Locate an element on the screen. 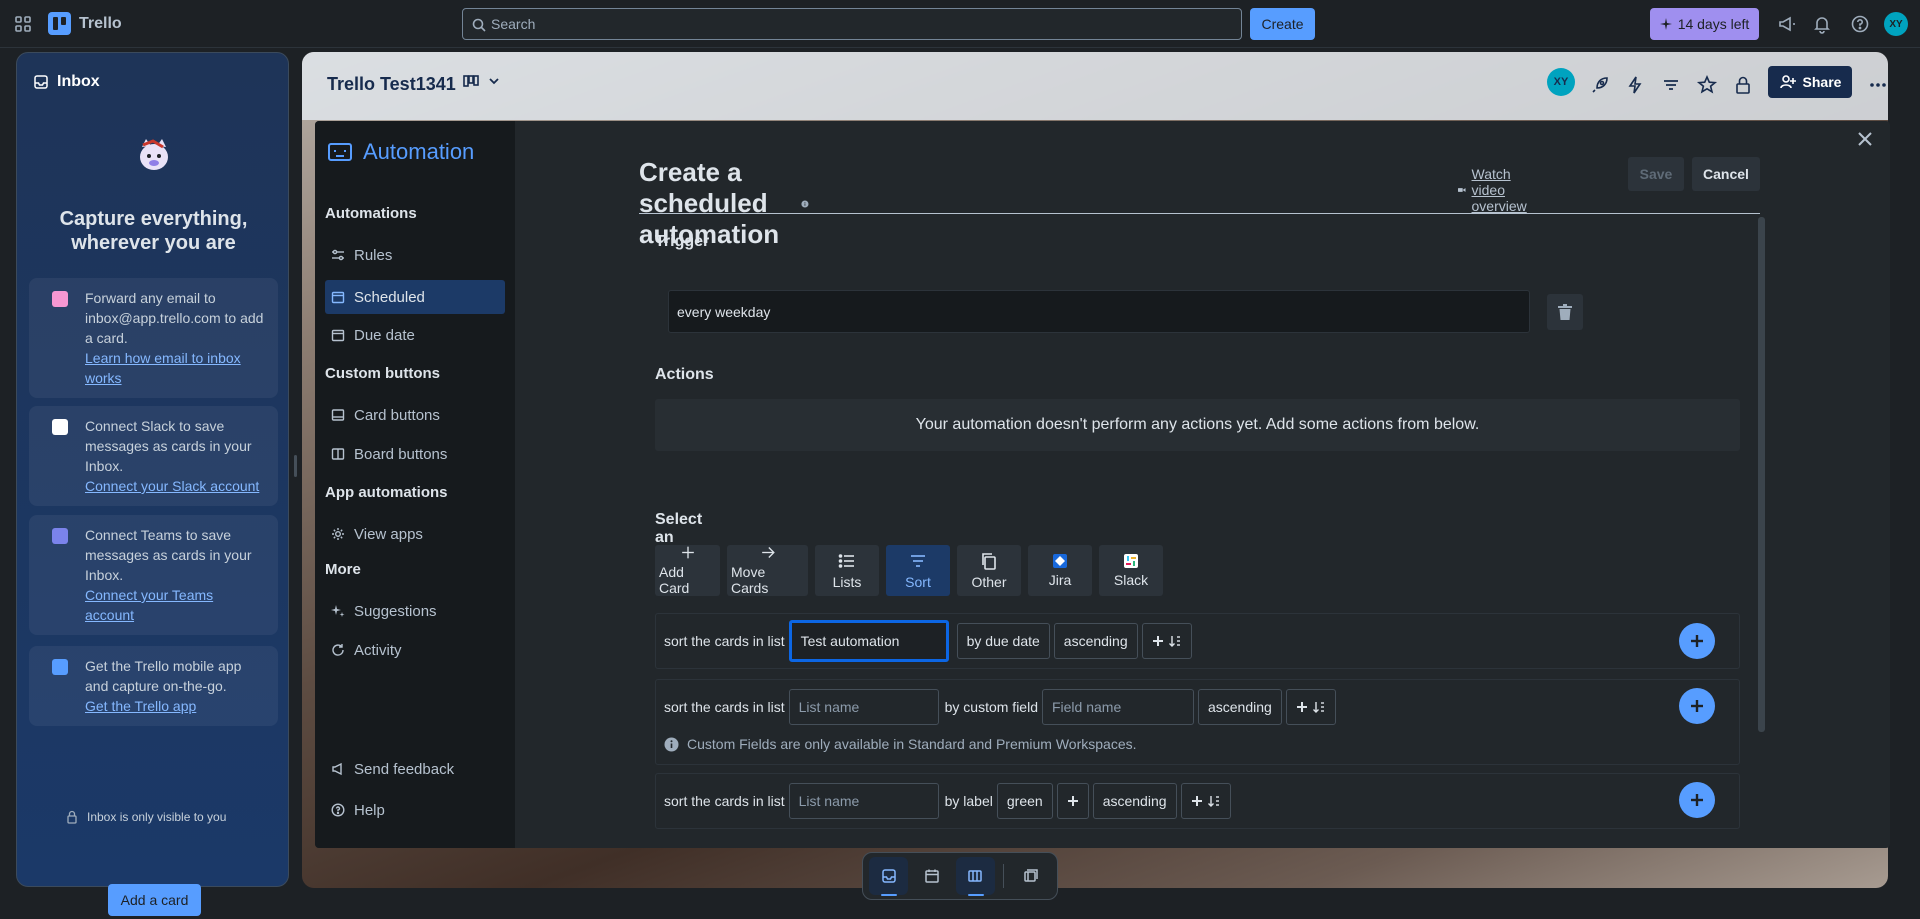  sort-icon is located at coordinates (918, 560).